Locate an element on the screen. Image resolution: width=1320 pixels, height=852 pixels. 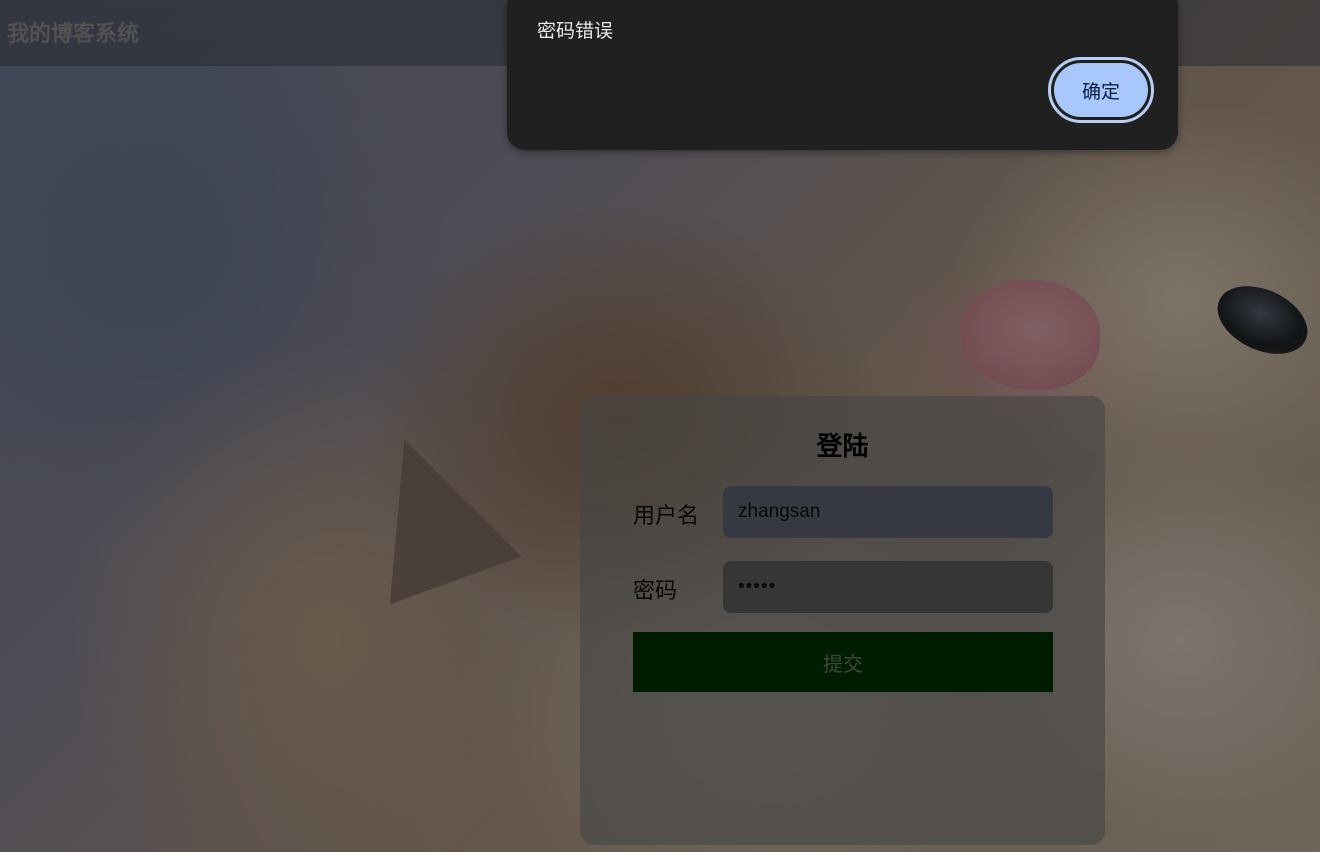
alert-ok-button: 确定 is located at coordinates (1101, 90).